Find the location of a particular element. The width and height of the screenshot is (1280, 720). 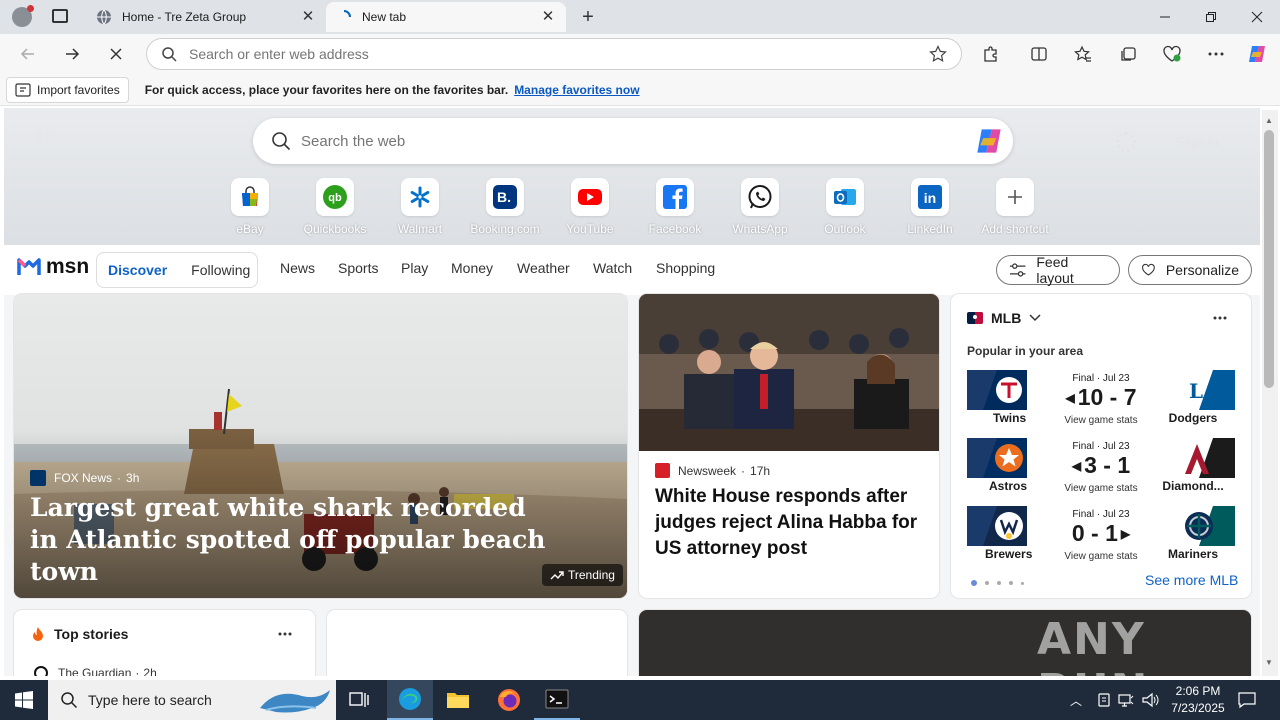

personalize-label: Personalize is located at coordinates (1202, 270).